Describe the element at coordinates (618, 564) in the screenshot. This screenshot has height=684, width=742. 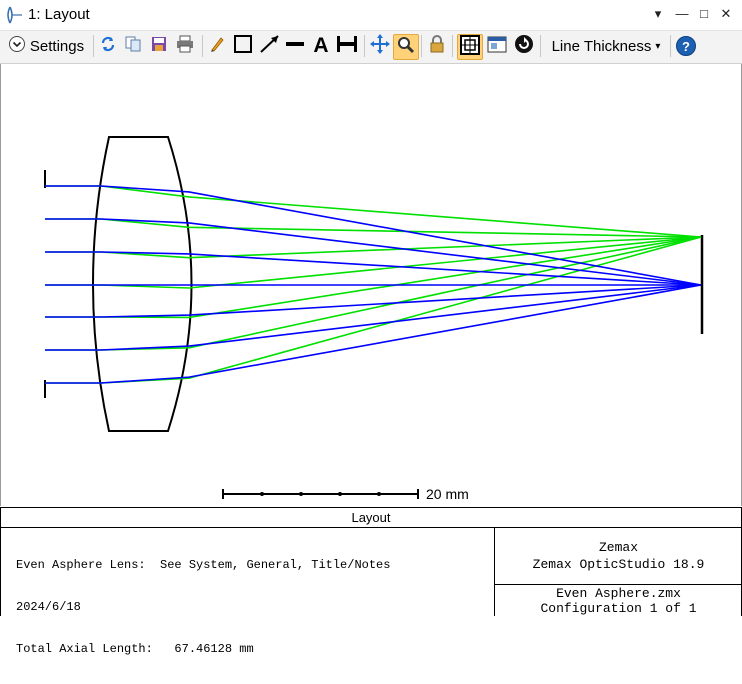
I see `product-name: Zemax OpticStudio 18.9` at that location.